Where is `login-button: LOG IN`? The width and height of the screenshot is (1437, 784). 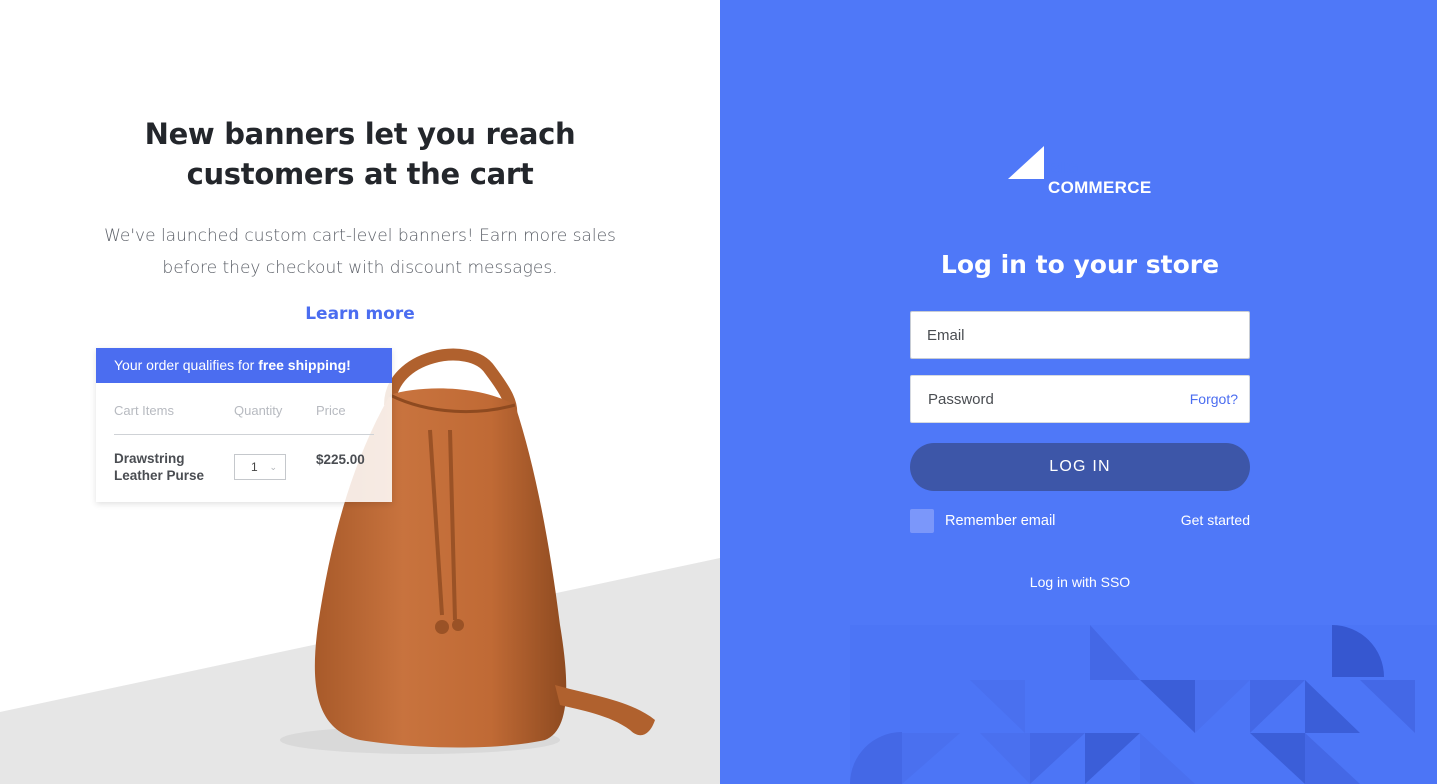 login-button: LOG IN is located at coordinates (1080, 467).